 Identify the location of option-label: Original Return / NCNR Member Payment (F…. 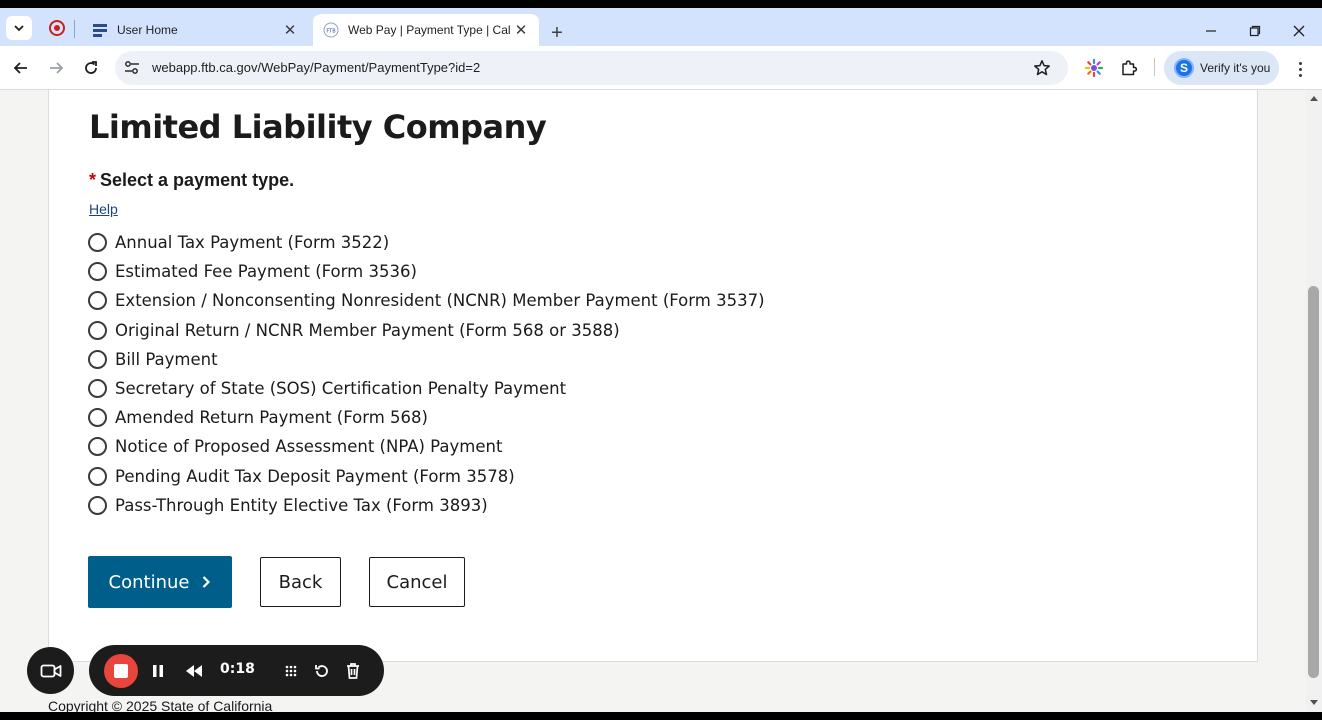
(367, 330).